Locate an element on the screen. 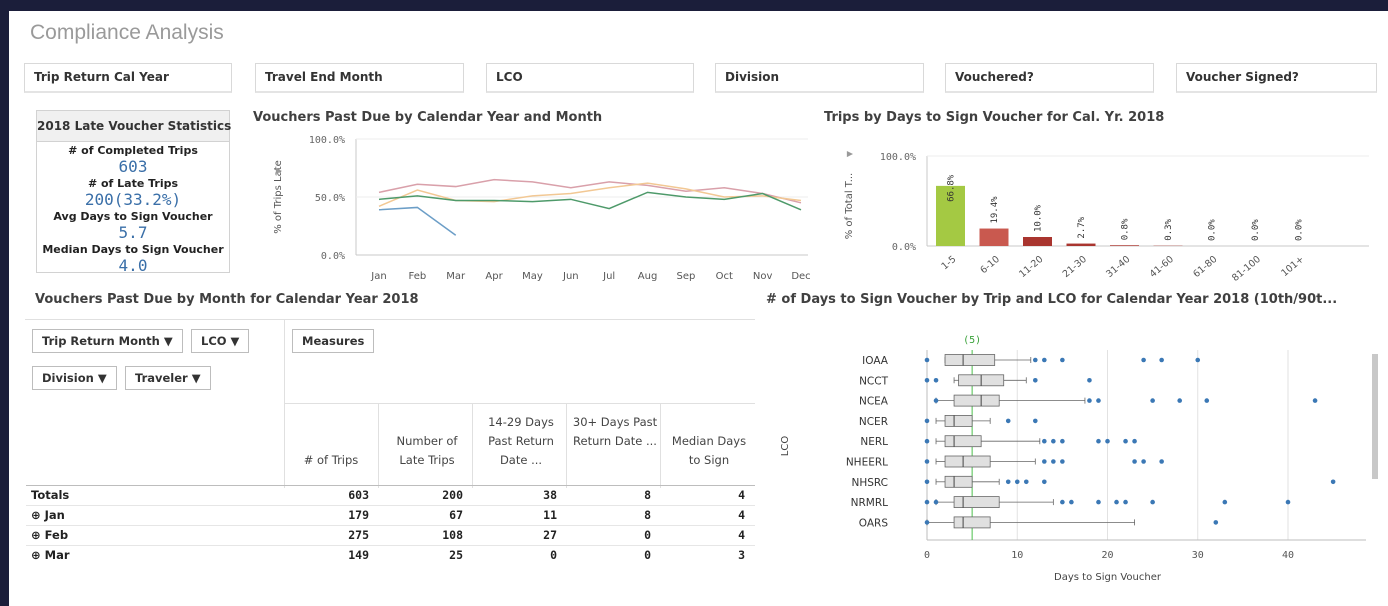 The width and height of the screenshot is (1388, 606). kpi-label: Avg Days to Sign Voucher is located at coordinates (133, 216).